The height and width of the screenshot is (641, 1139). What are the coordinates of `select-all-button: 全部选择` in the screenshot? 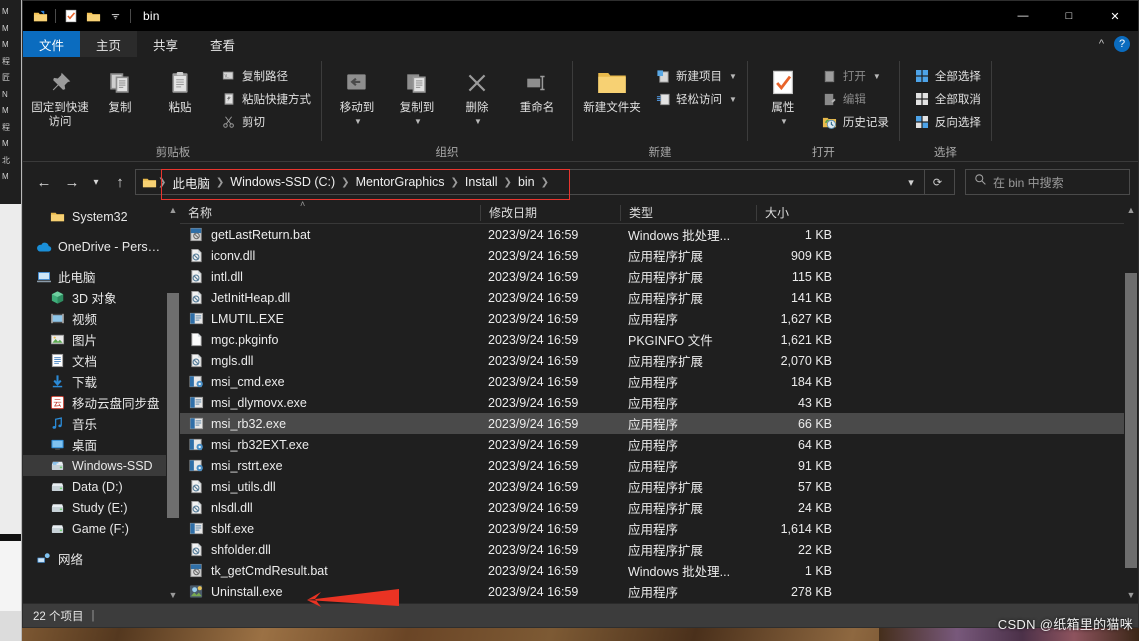 It's located at (947, 76).